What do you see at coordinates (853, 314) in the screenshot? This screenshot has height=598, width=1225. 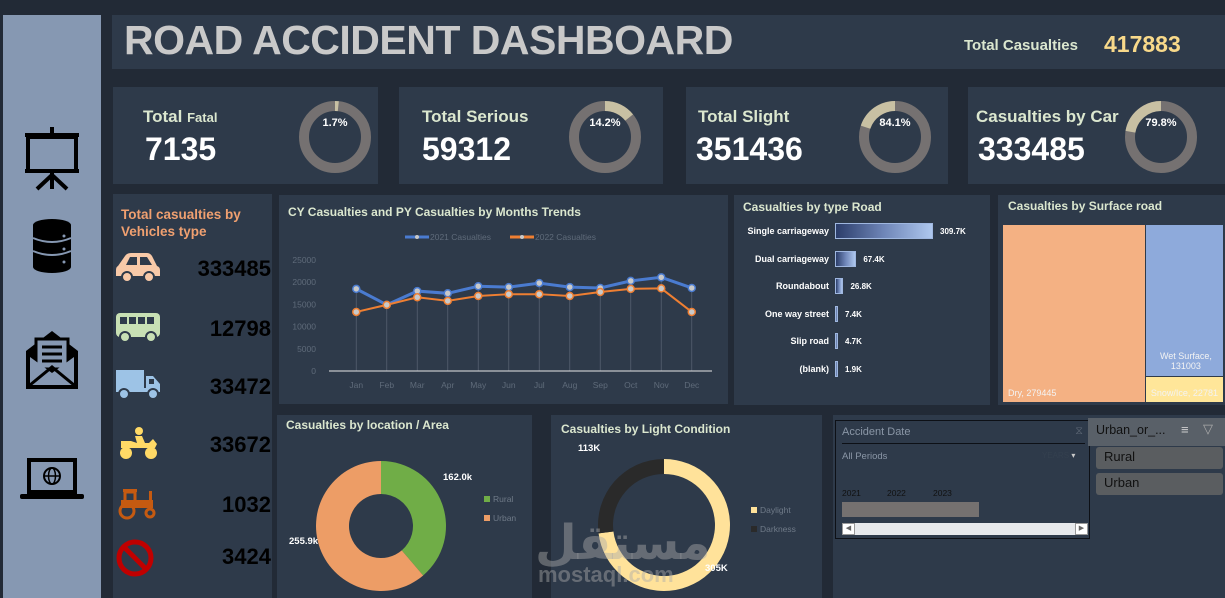 I see `bar-value-label: 7.4K` at bounding box center [853, 314].